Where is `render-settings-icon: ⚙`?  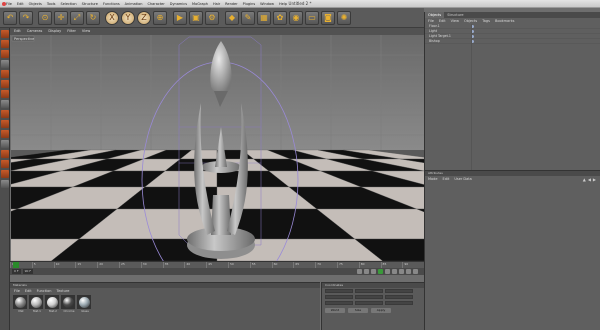 render-settings-icon: ⚙ is located at coordinates (212, 18).